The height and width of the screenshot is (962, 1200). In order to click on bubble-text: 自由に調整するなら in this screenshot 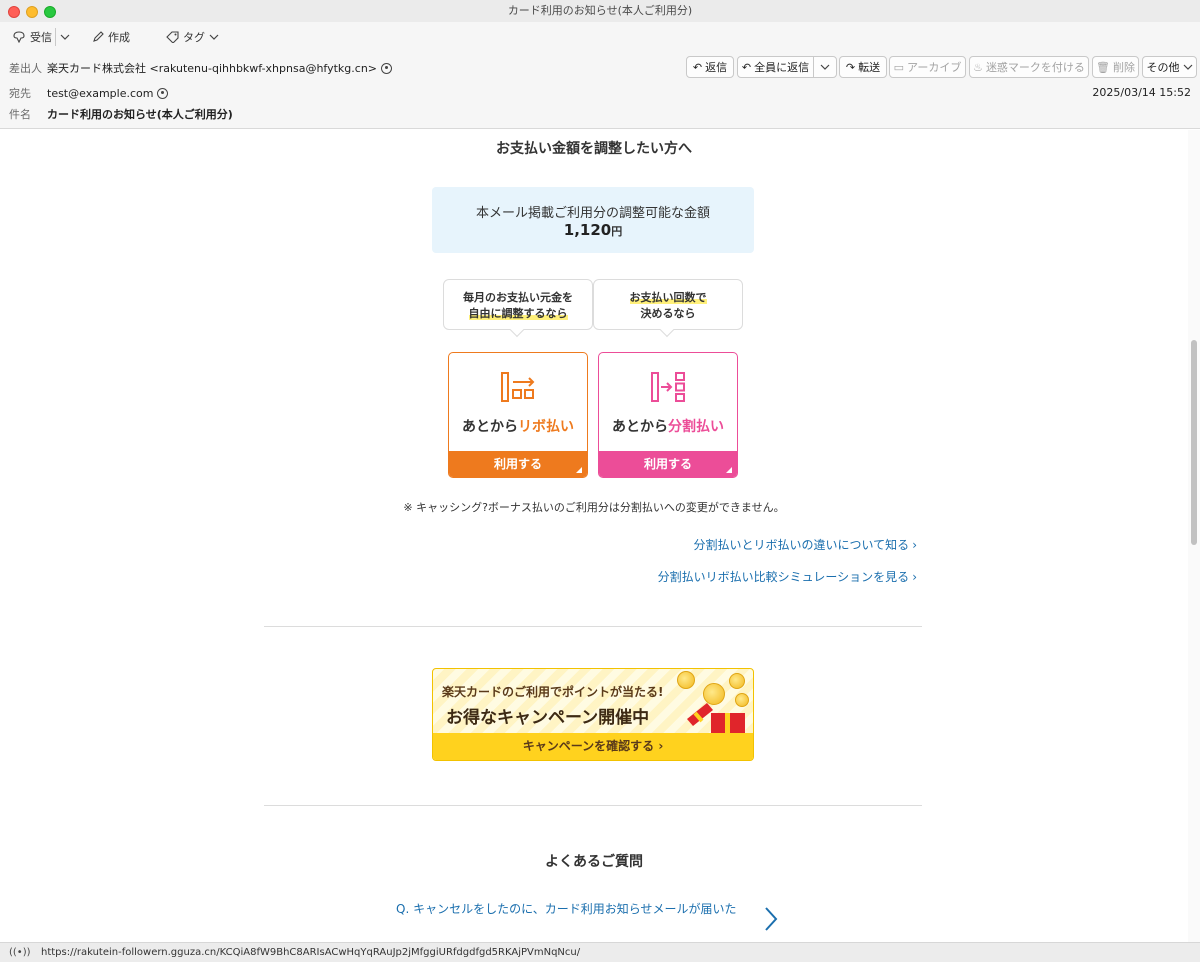, I will do `click(518, 313)`.